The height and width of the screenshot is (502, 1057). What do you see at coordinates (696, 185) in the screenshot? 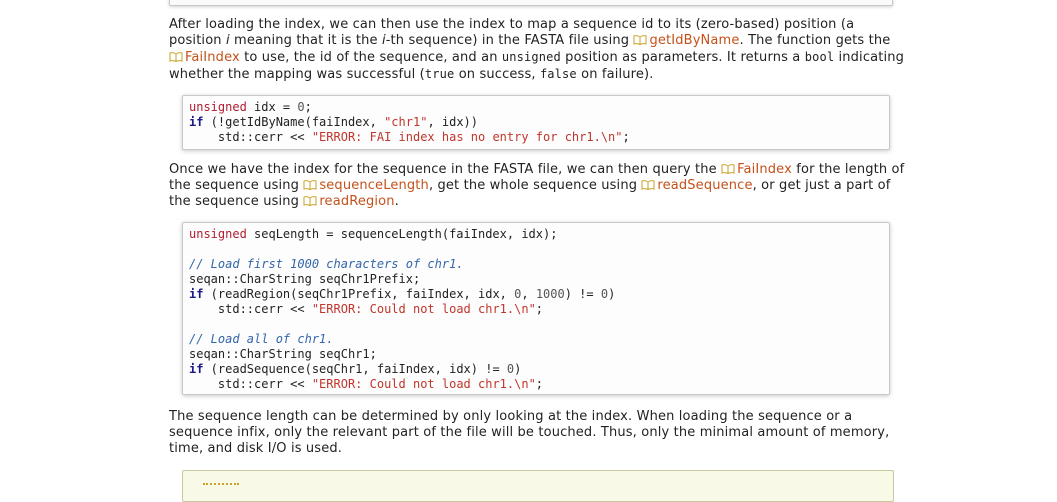
I see `link-readsequence: readSequence` at bounding box center [696, 185].